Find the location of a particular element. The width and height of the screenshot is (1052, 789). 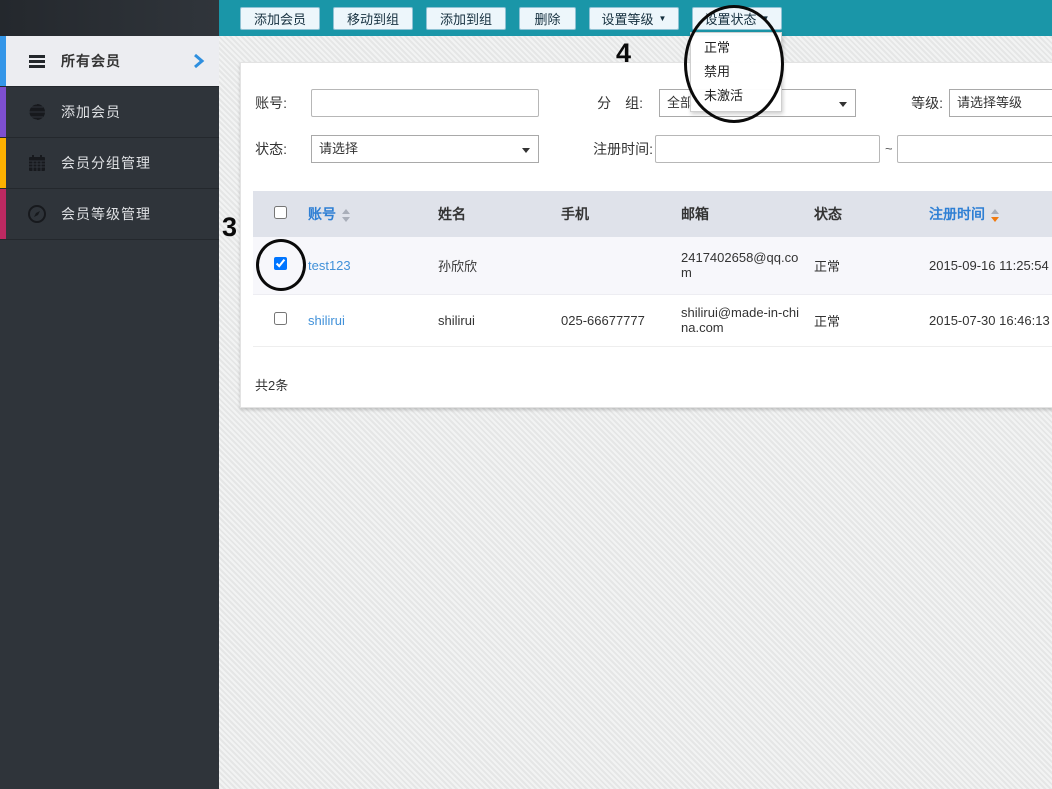

regtime-label: 注册时间: is located at coordinates (623, 149).